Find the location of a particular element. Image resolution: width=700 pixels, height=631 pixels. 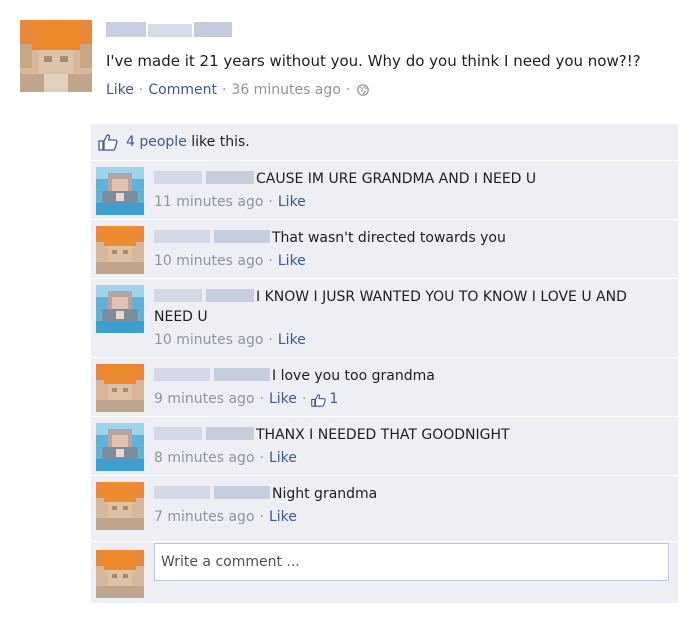

comment-composer is located at coordinates (384, 572).